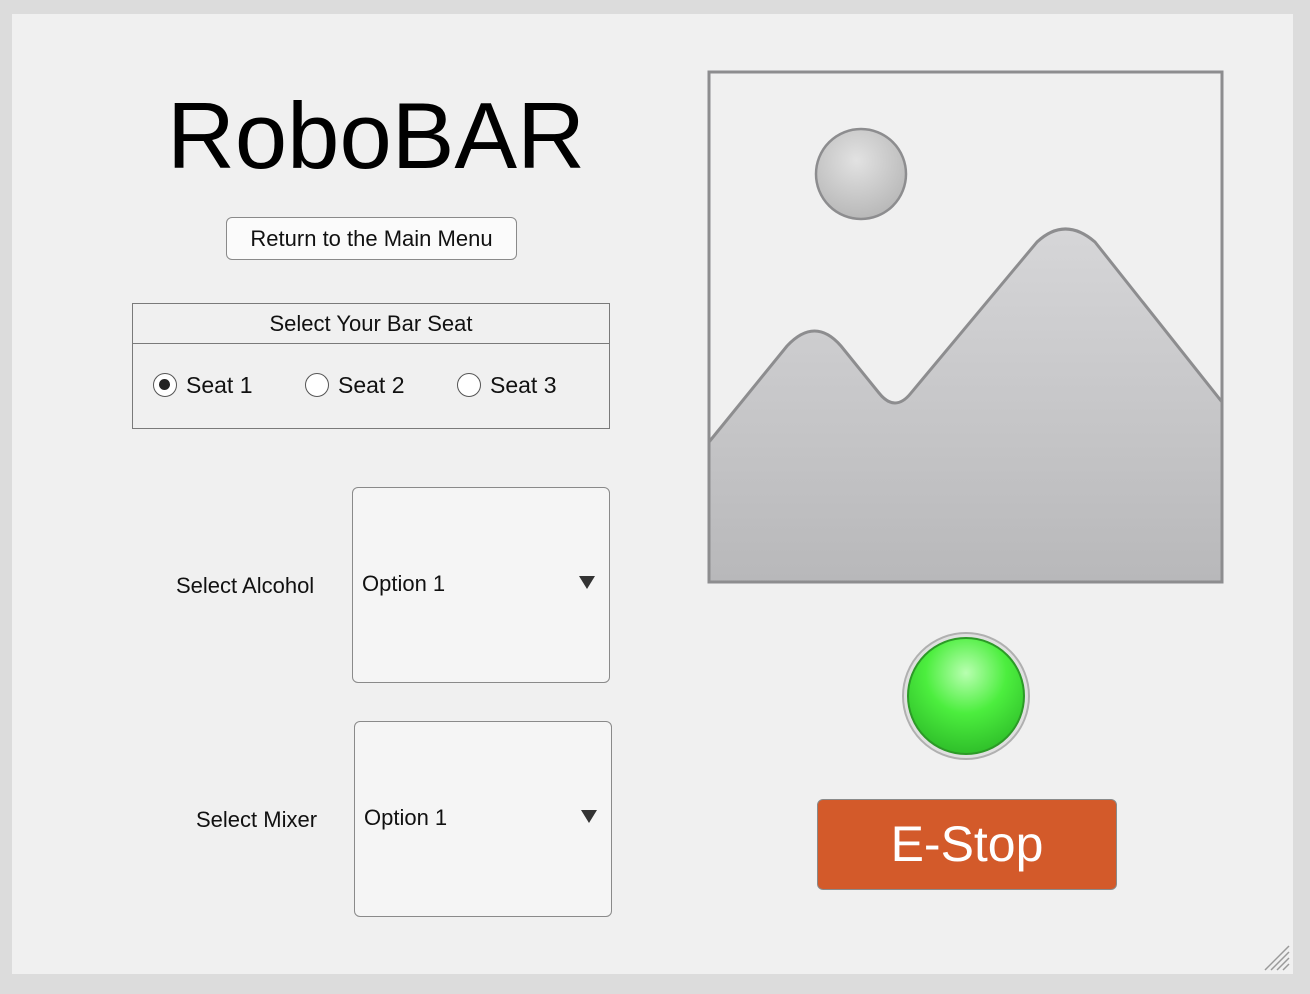 This screenshot has width=1310, height=994. What do you see at coordinates (371, 384) in the screenshot?
I see `seat-2-label: Seat 2` at bounding box center [371, 384].